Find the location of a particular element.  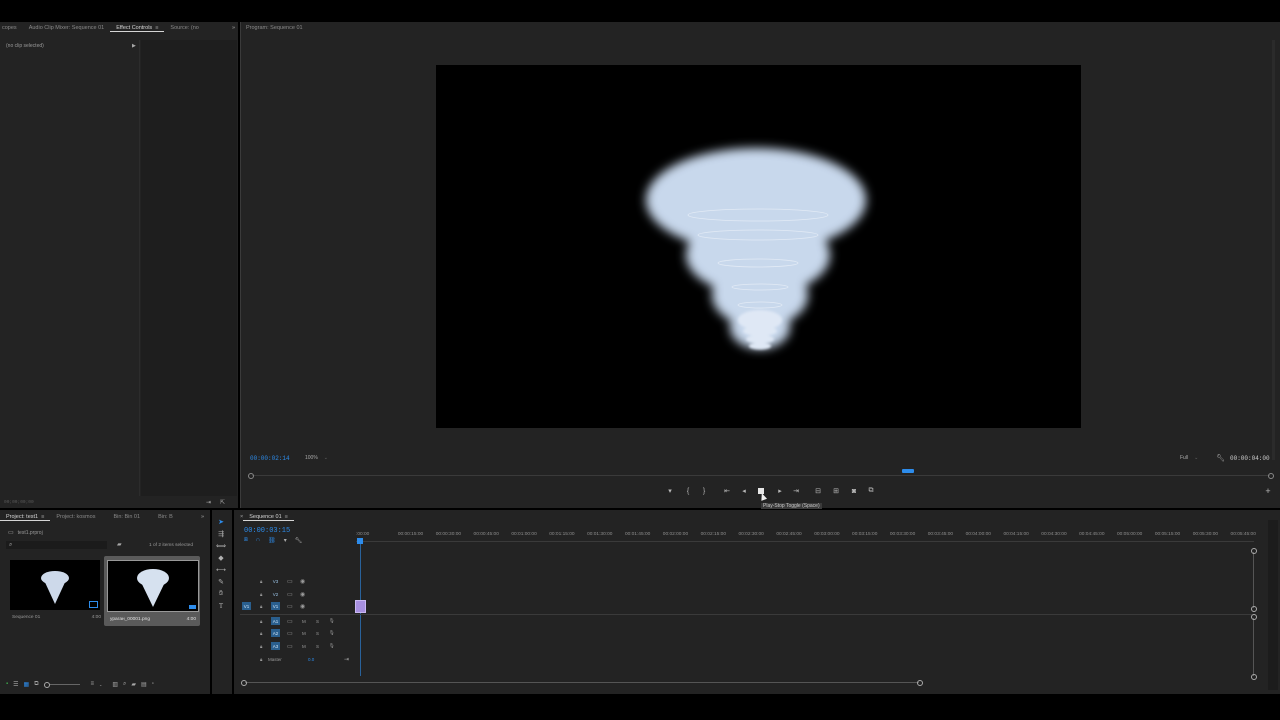

panel-menu-icon: ≡ is located at coordinates (156, 28).